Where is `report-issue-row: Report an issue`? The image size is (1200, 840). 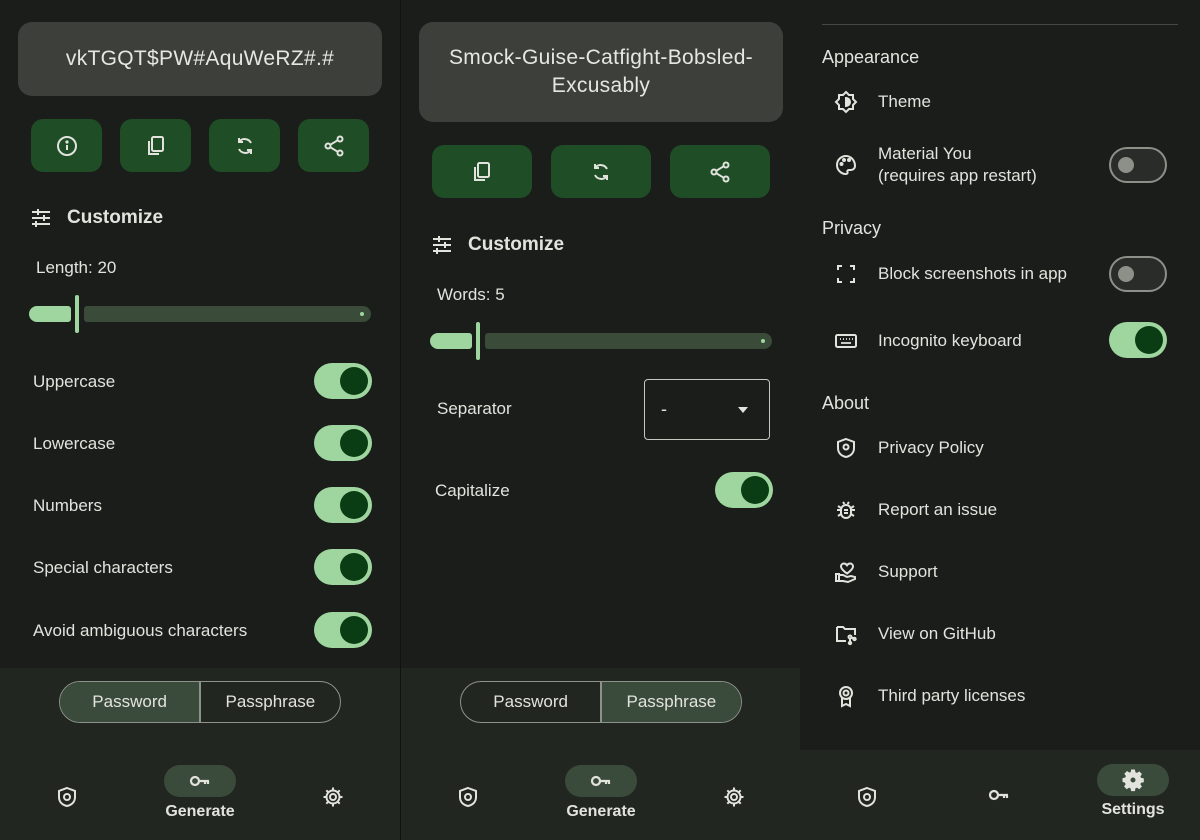 report-issue-row: Report an issue is located at coordinates (1000, 510).